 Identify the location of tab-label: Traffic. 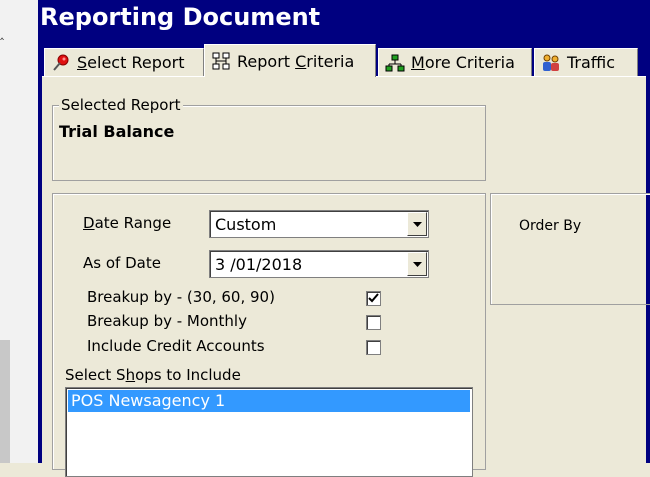
(591, 62).